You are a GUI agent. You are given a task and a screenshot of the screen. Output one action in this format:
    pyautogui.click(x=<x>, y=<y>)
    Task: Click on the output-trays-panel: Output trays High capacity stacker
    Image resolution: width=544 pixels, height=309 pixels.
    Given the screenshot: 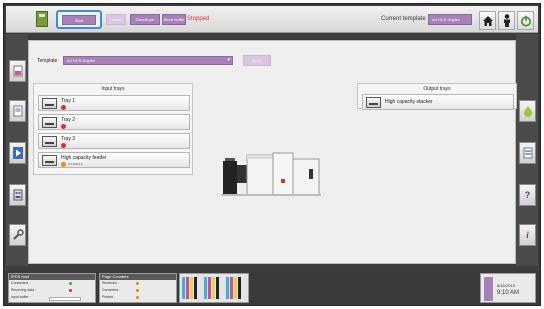 What is the action you would take?
    pyautogui.click(x=437, y=96)
    